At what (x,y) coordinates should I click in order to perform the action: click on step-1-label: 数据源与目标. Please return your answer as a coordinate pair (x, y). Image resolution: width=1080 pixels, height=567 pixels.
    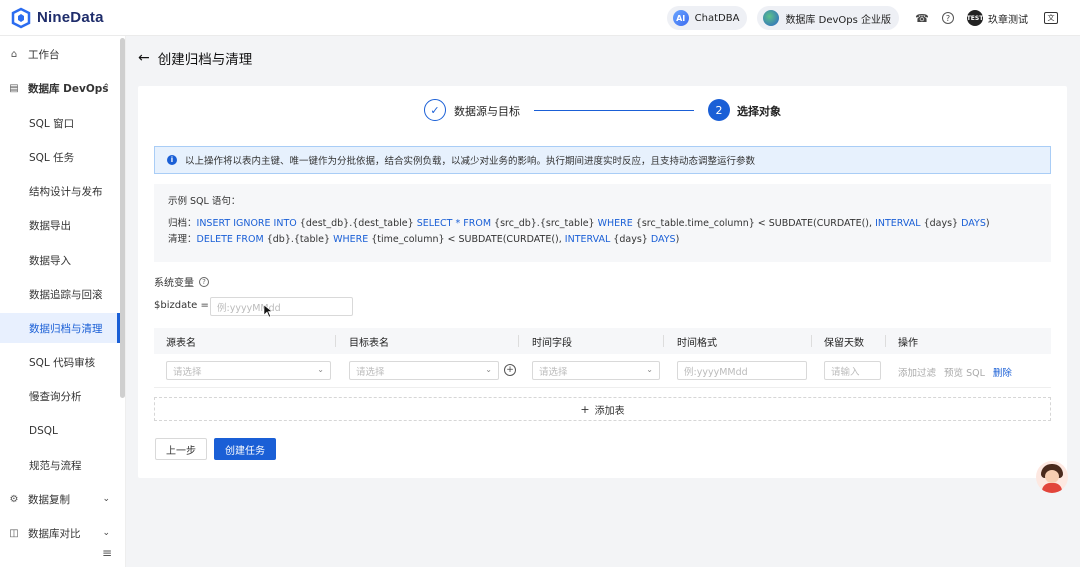
    Looking at the image, I should click on (487, 111).